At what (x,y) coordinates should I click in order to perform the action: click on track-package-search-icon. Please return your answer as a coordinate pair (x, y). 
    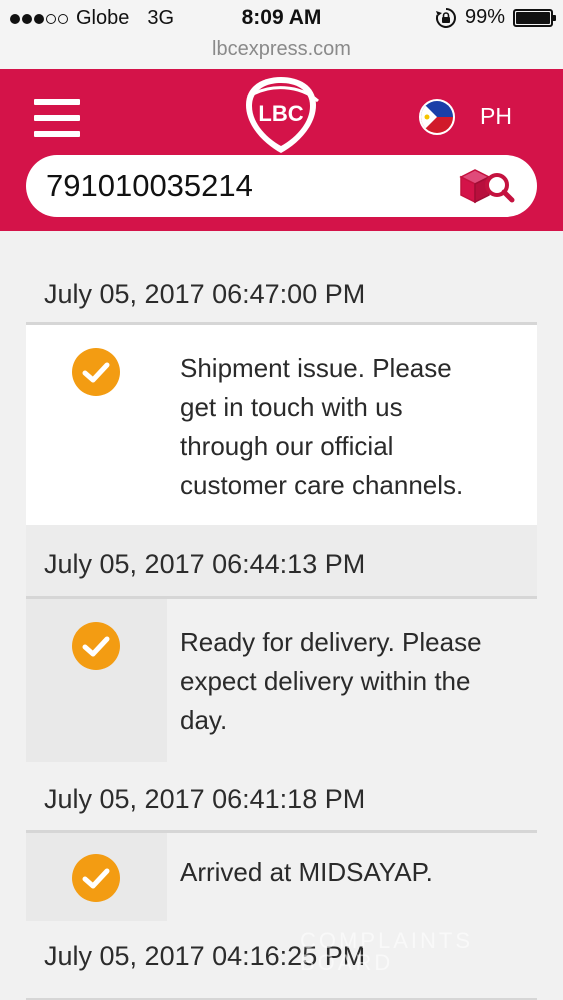
    Looking at the image, I should click on (487, 186).